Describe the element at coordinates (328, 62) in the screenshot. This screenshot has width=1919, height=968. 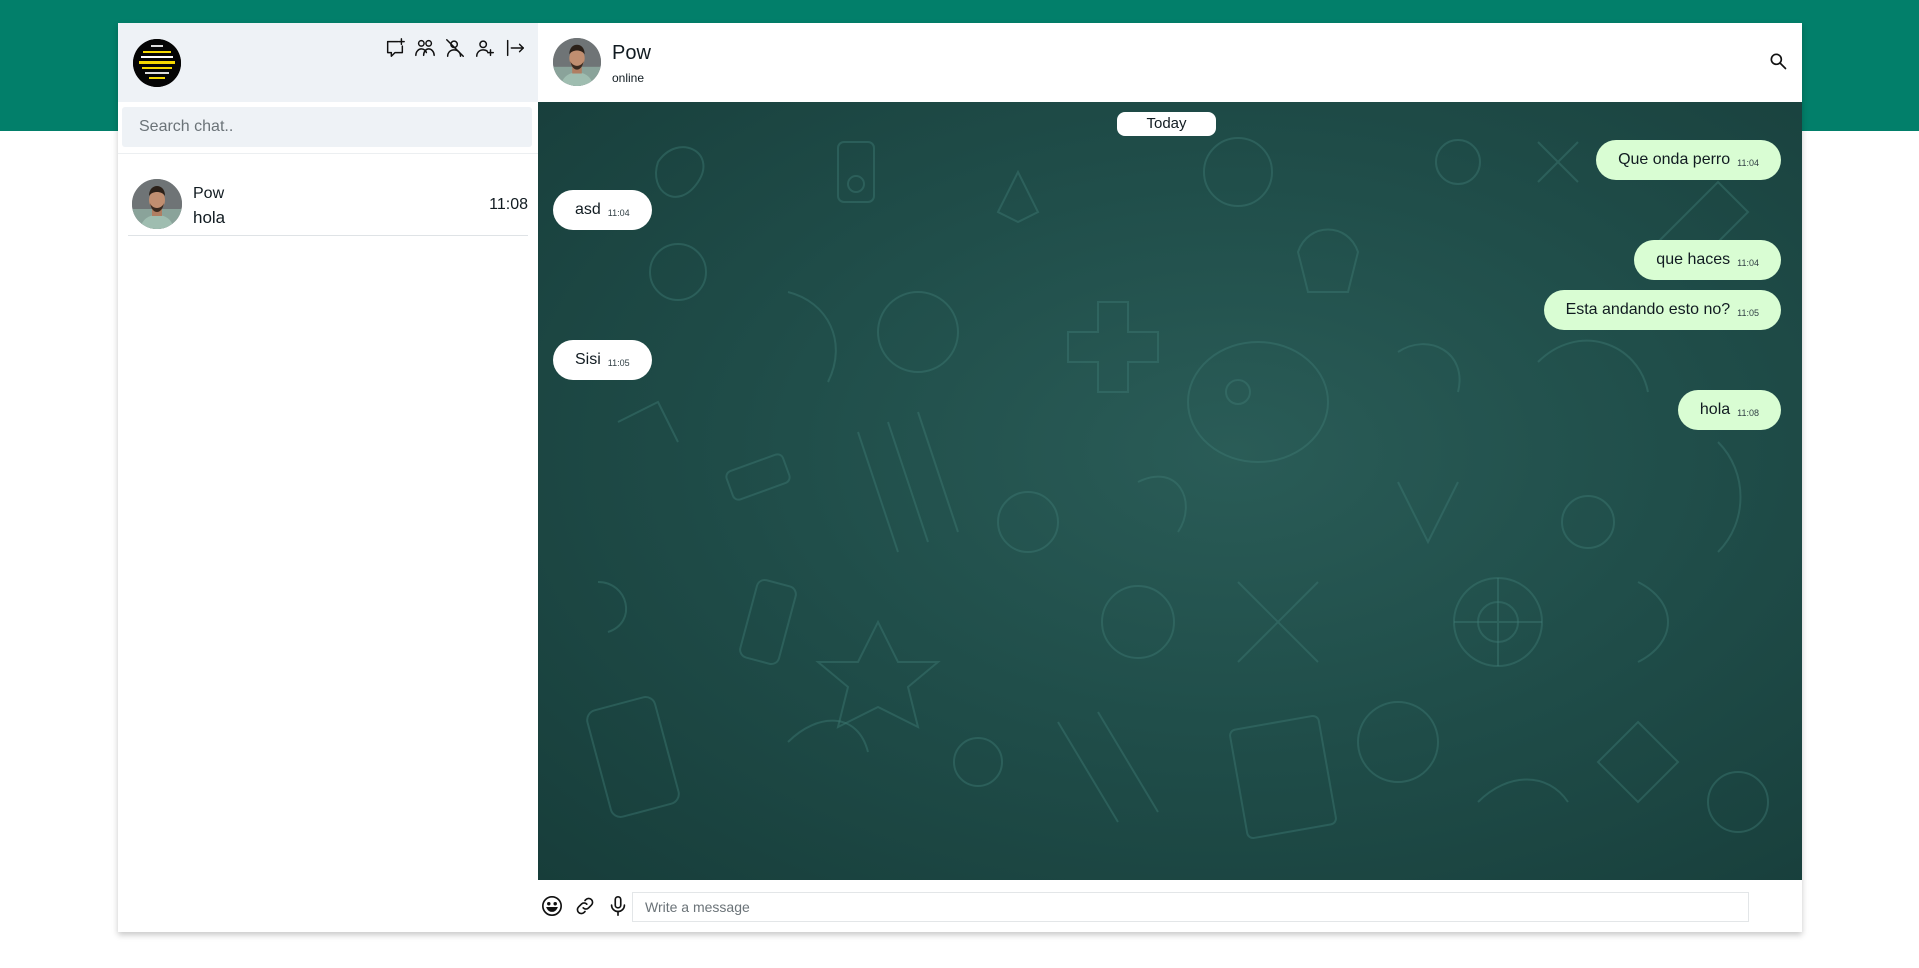
I see `sidebar-header` at that location.